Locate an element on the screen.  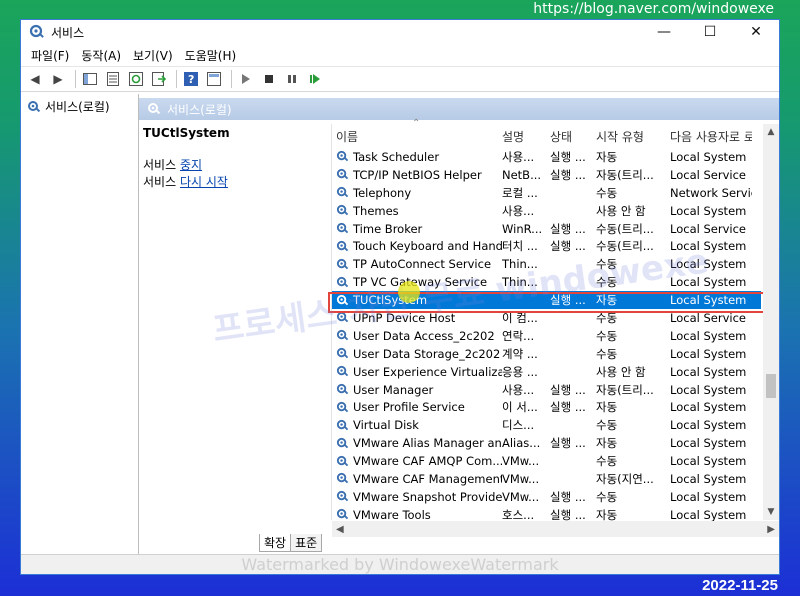
resume-icon is located at coordinates (315, 79).